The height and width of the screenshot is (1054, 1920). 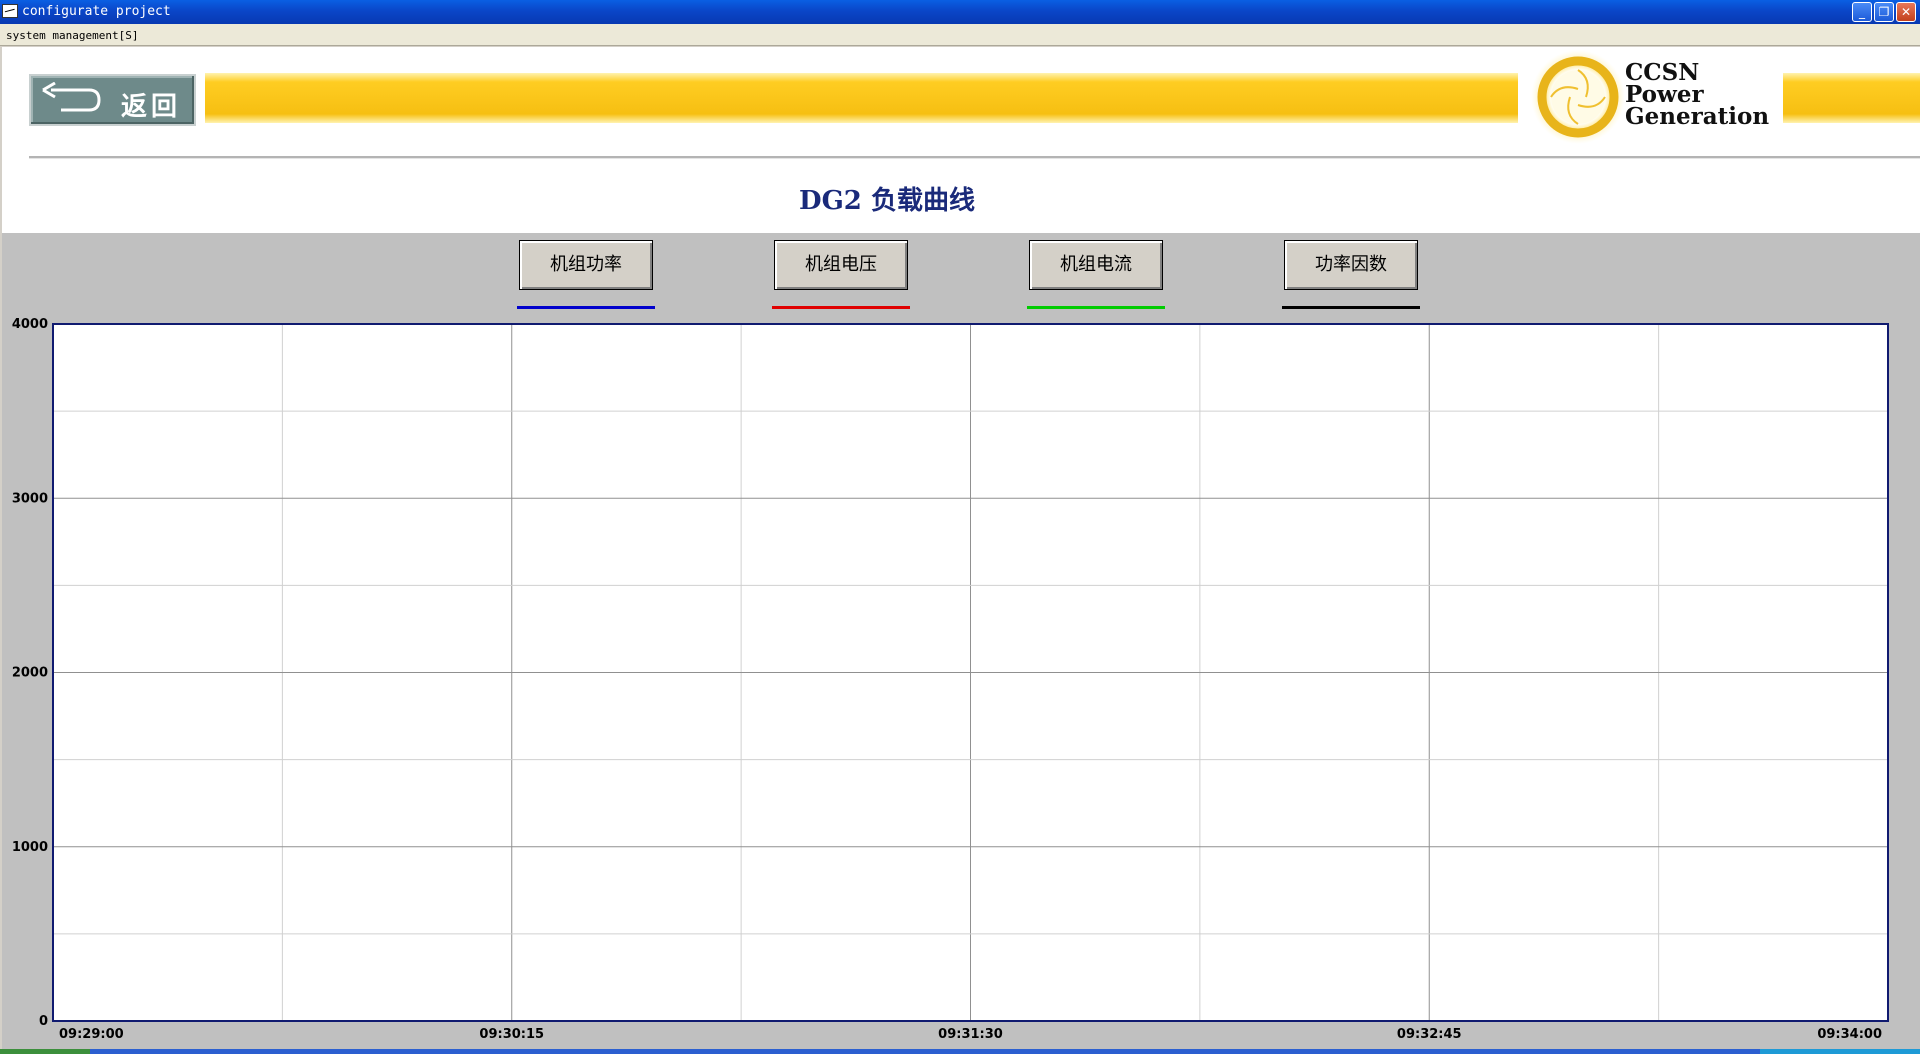 What do you see at coordinates (72, 35) in the screenshot?
I see `menu-item-system-management: system management[S]` at bounding box center [72, 35].